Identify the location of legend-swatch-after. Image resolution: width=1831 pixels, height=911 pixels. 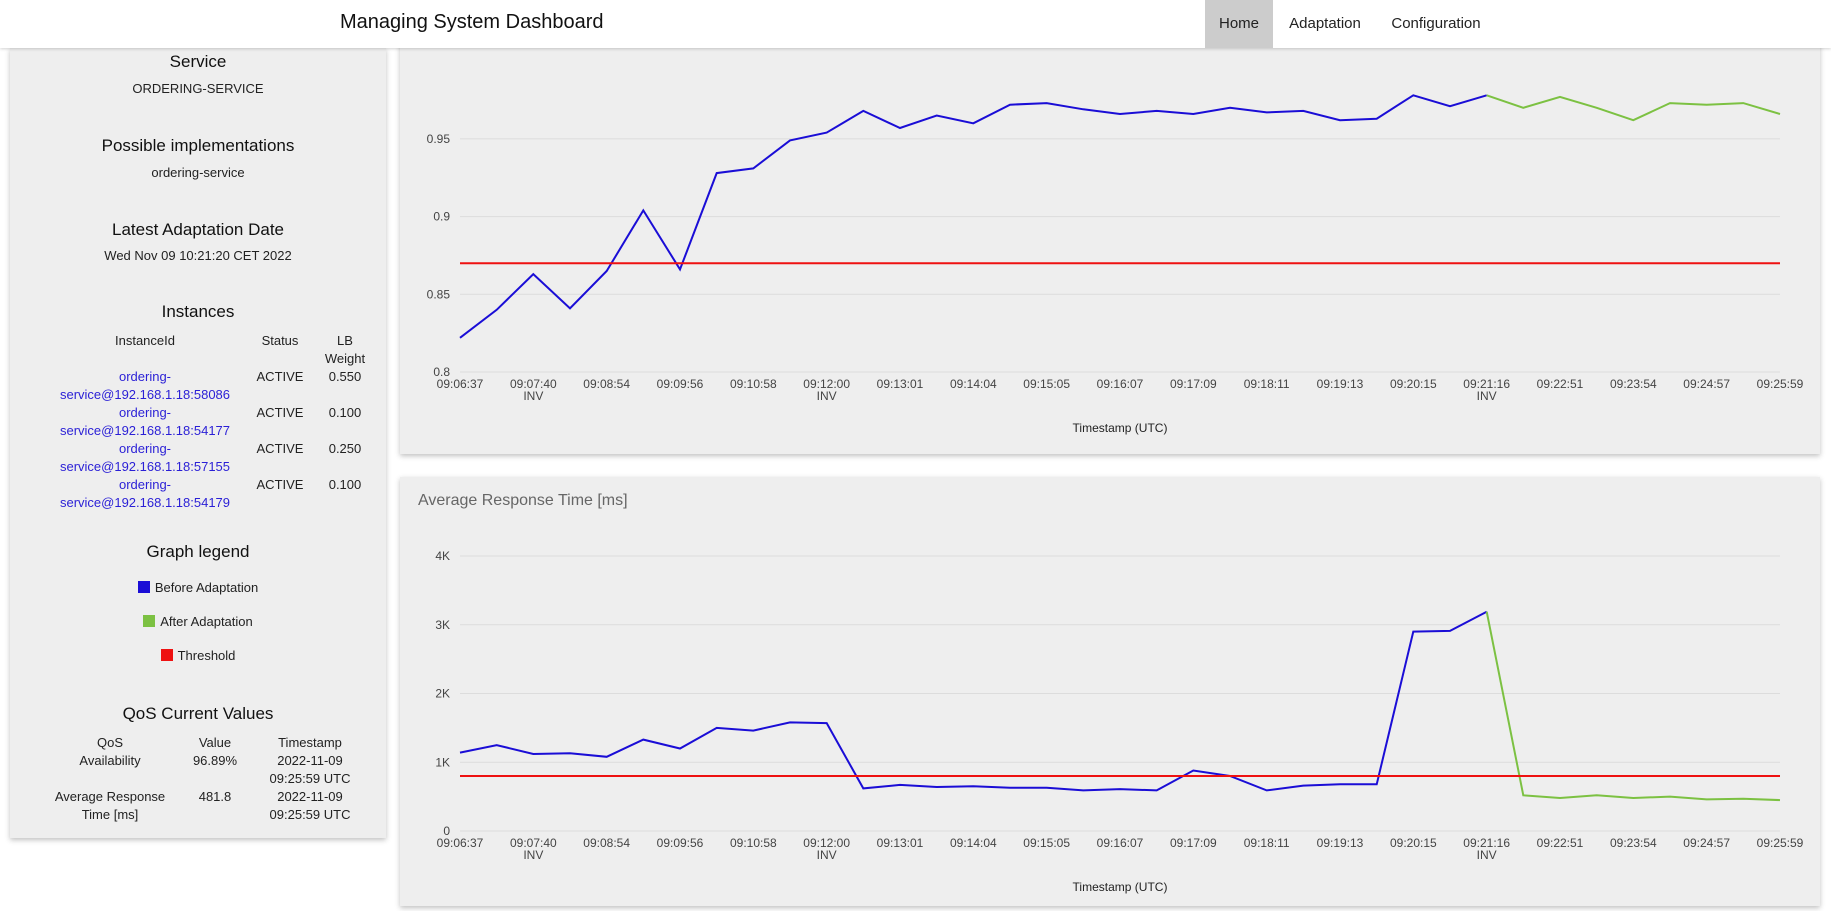
(149, 621).